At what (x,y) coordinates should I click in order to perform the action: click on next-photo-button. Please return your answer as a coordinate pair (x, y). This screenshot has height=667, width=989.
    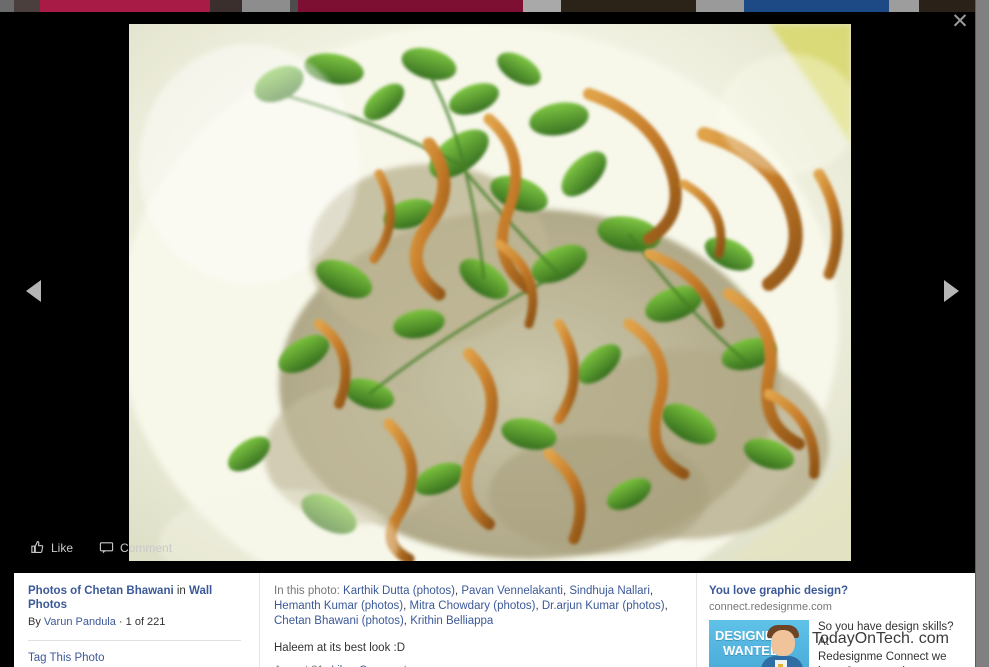
    Looking at the image, I should click on (951, 291).